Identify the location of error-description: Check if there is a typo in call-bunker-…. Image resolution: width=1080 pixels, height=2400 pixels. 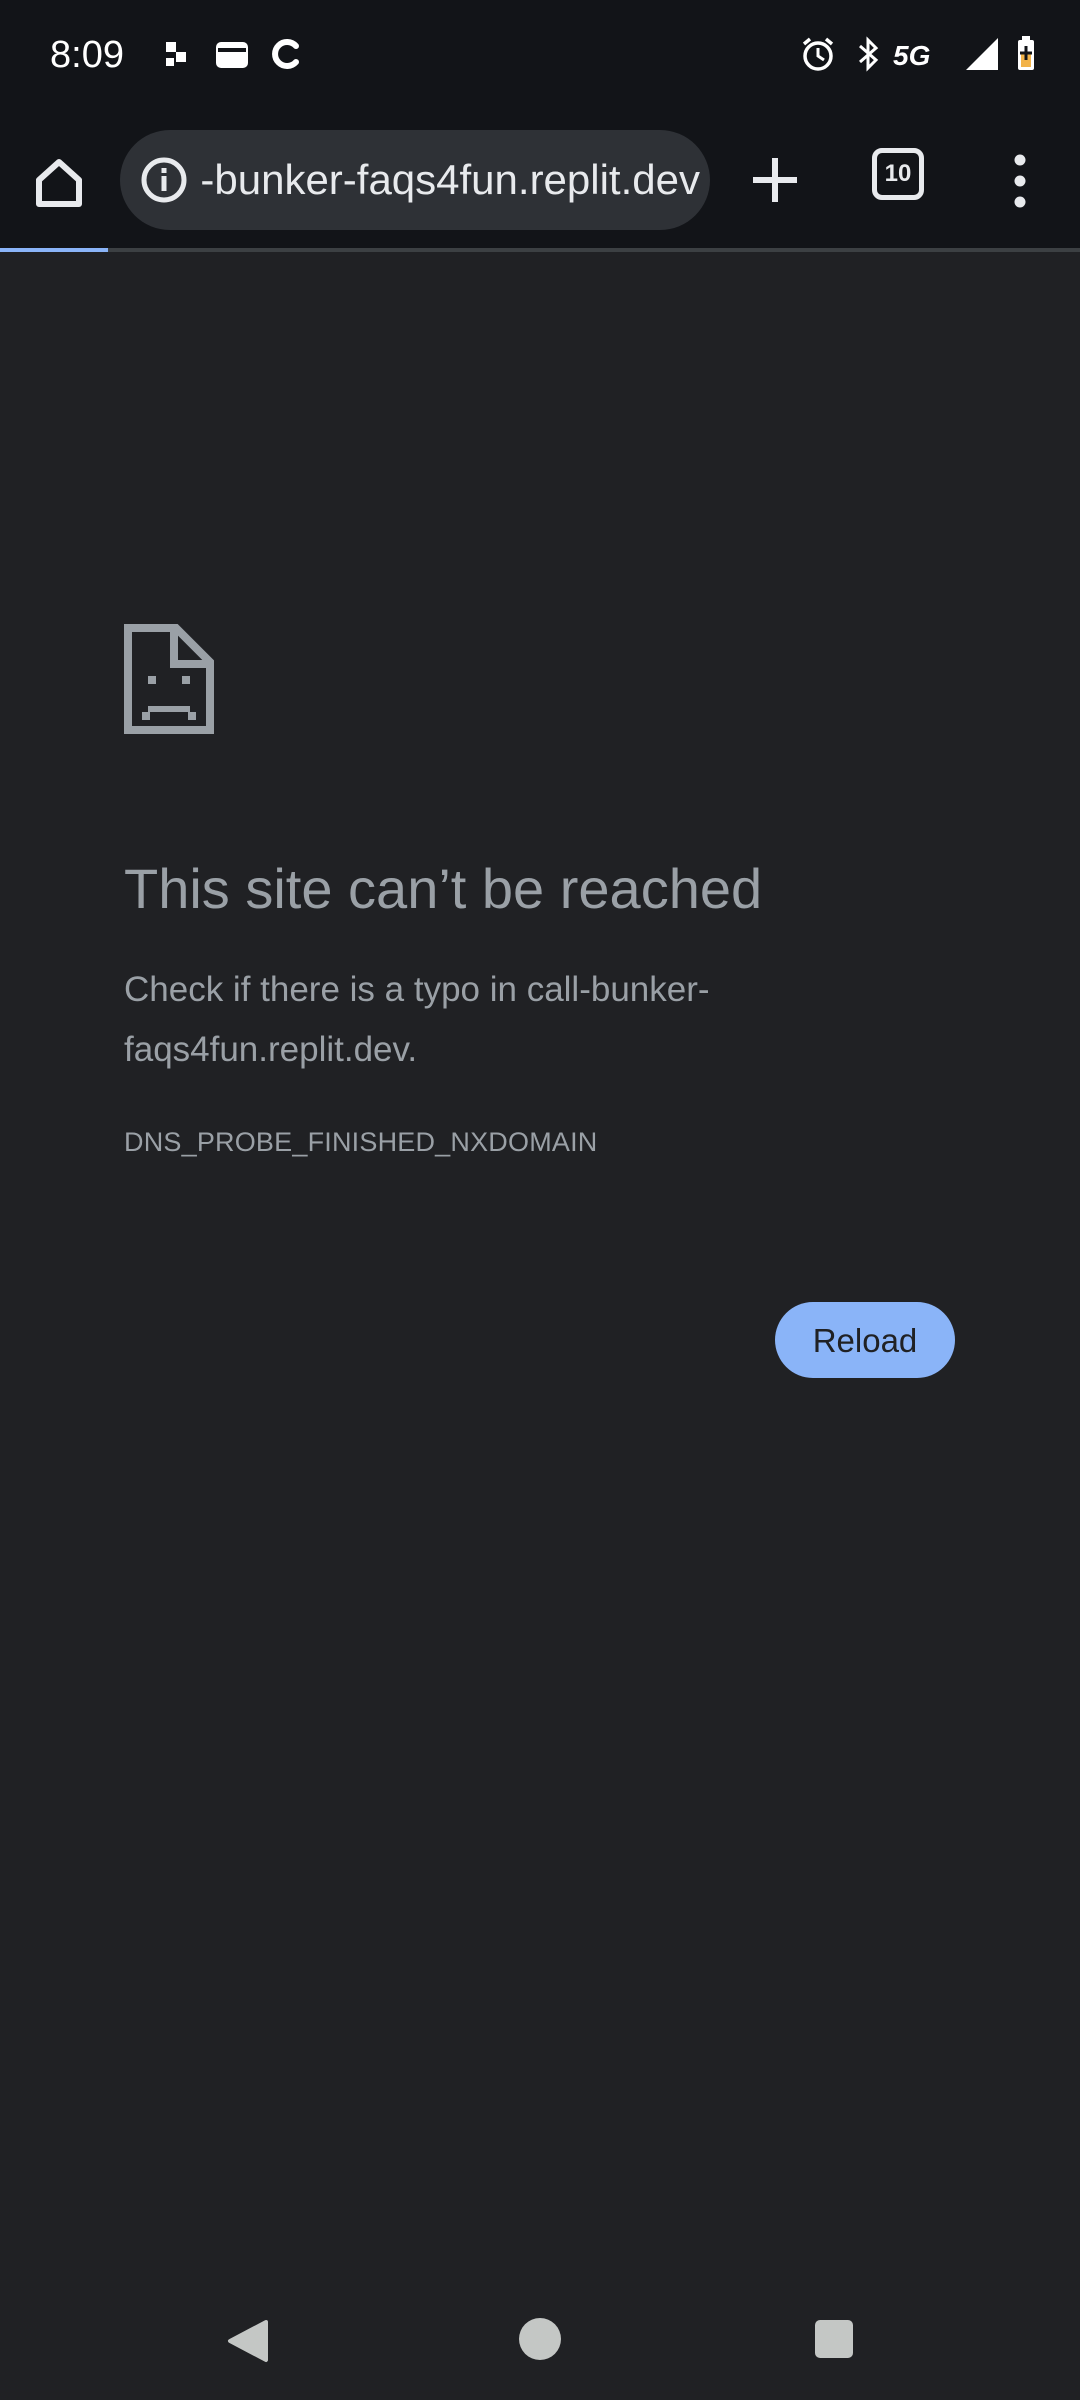
(417, 1019).